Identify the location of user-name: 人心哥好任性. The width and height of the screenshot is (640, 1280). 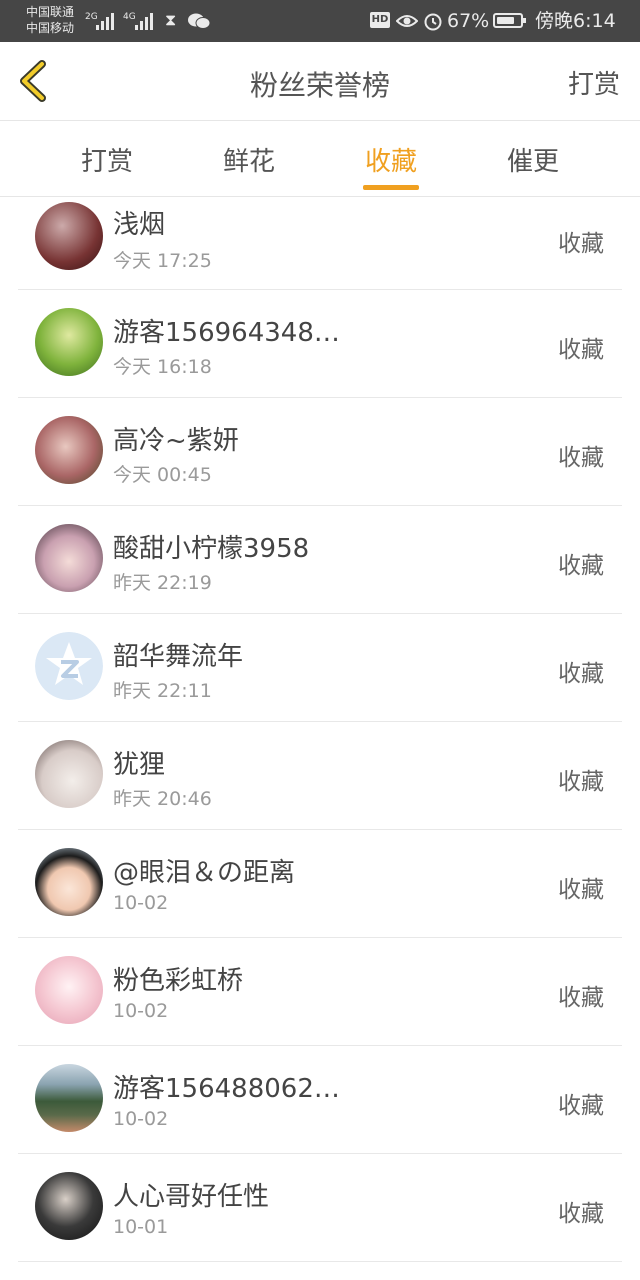
(191, 1197).